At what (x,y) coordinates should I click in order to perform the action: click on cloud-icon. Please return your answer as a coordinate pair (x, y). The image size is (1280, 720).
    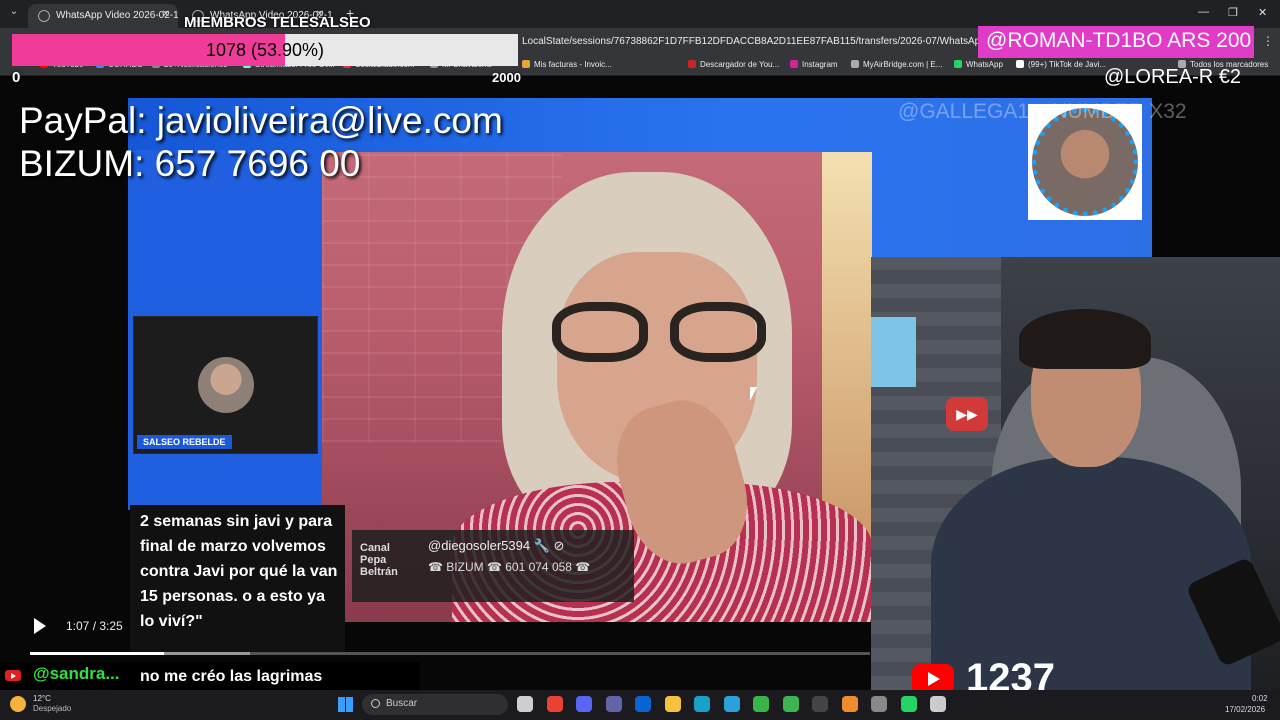
    Looking at the image, I should click on (855, 64).